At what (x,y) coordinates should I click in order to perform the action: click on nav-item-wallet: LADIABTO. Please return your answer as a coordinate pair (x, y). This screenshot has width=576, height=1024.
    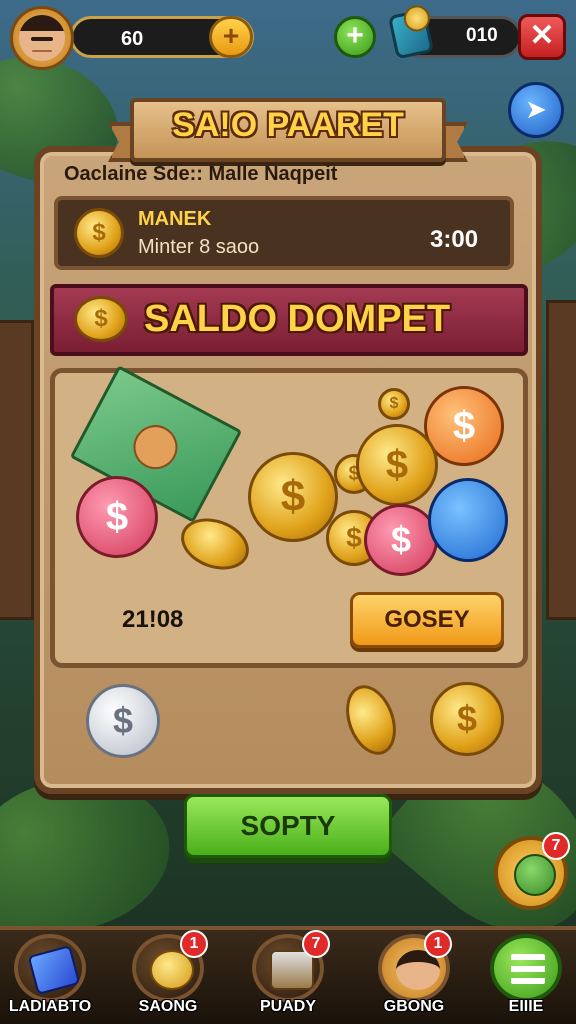
    Looking at the image, I should click on (50, 977).